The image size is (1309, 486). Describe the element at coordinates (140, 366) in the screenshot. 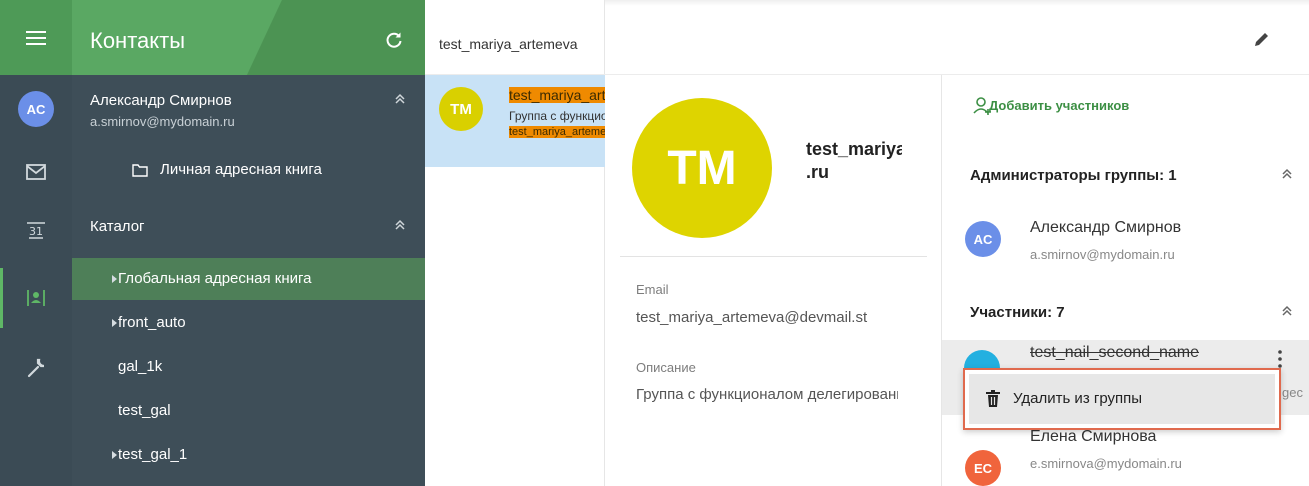

I see `sidebar-item-label: gal_1k` at that location.